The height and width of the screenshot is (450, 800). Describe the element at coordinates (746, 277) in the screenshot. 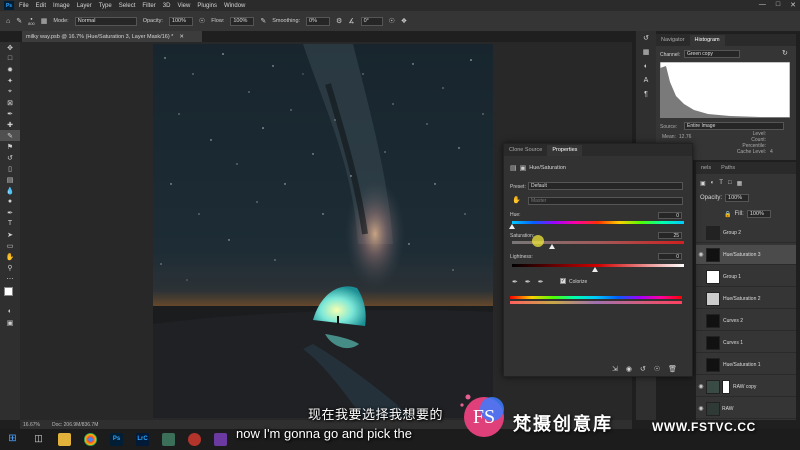

I see `layer-row: Group 1` at that location.